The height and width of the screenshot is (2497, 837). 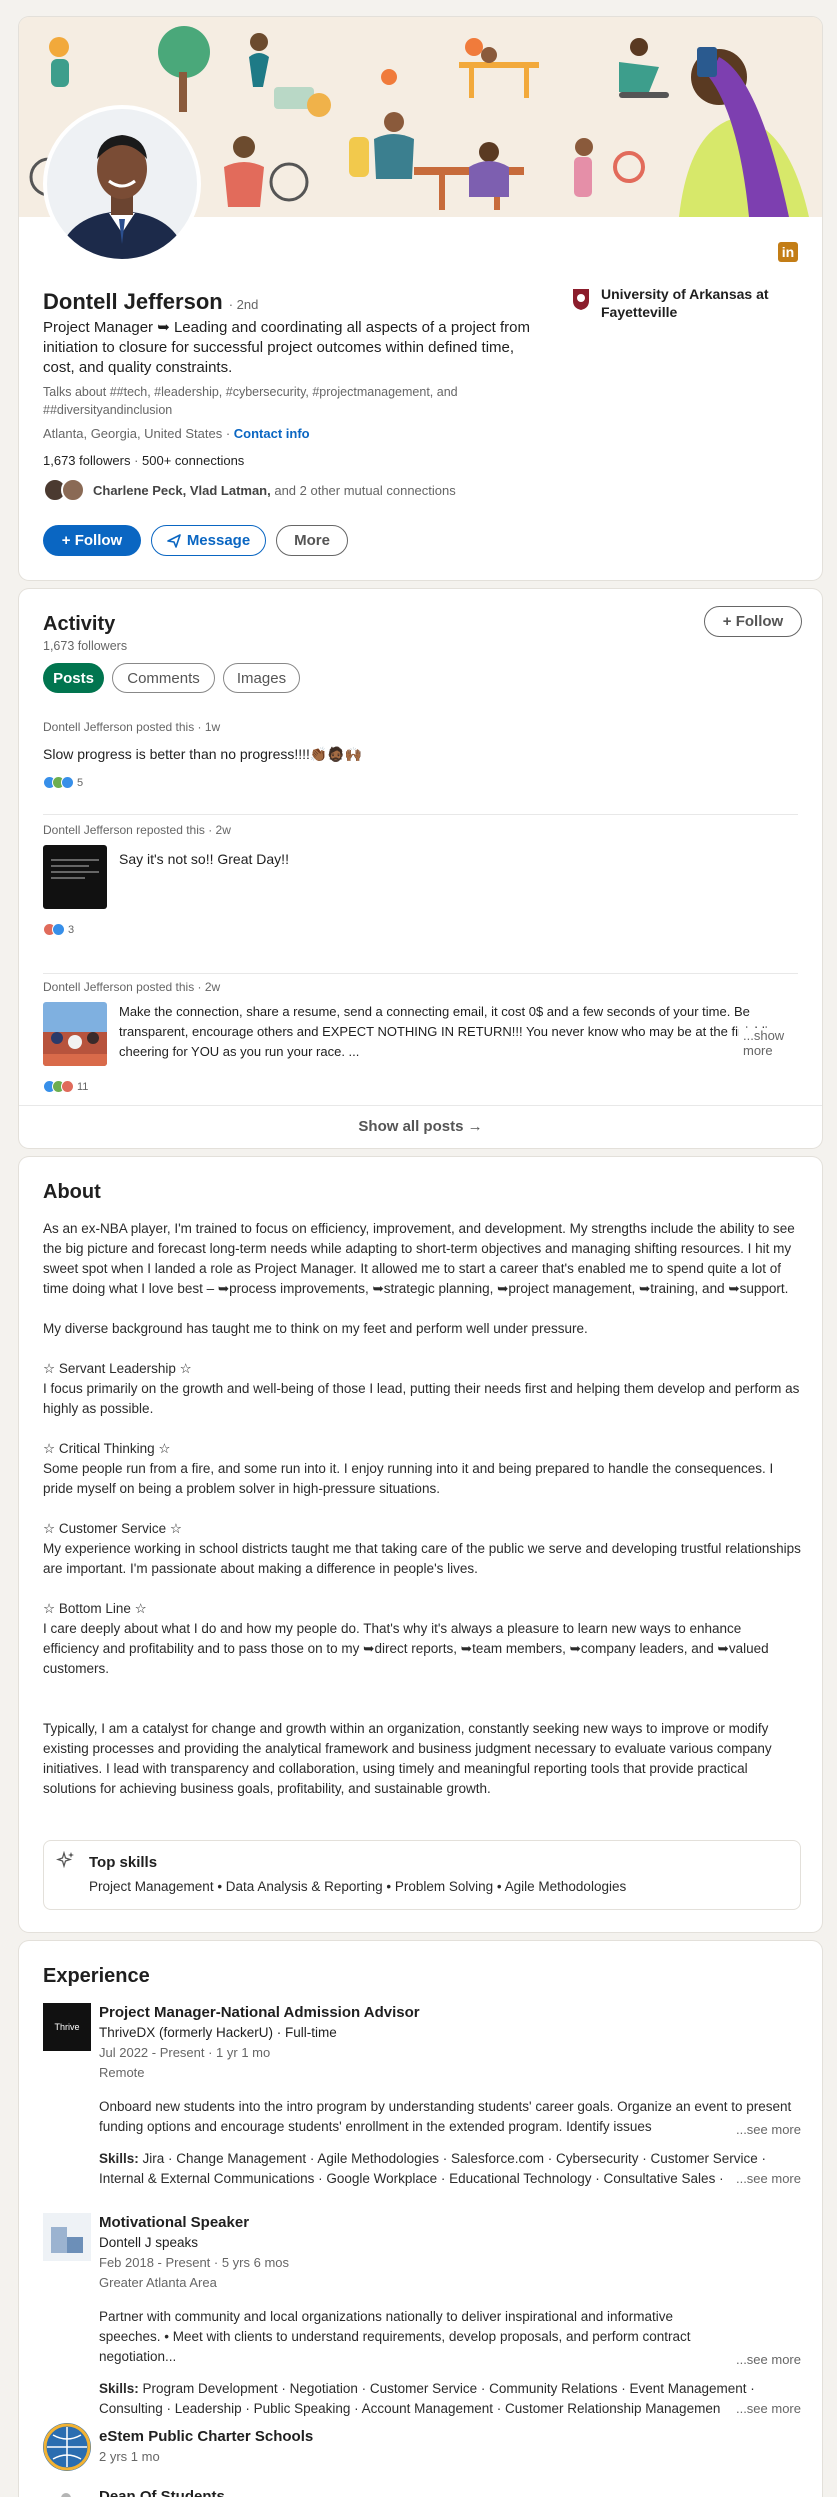 What do you see at coordinates (261, 678) in the screenshot?
I see `tab-images: Images` at bounding box center [261, 678].